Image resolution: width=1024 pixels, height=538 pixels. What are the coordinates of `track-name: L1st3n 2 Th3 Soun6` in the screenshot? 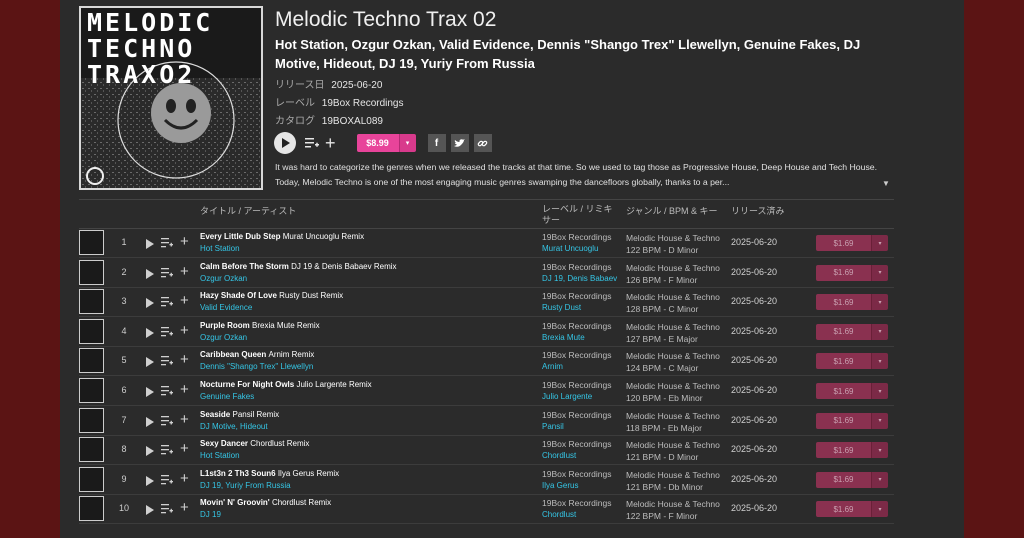 It's located at (238, 473).